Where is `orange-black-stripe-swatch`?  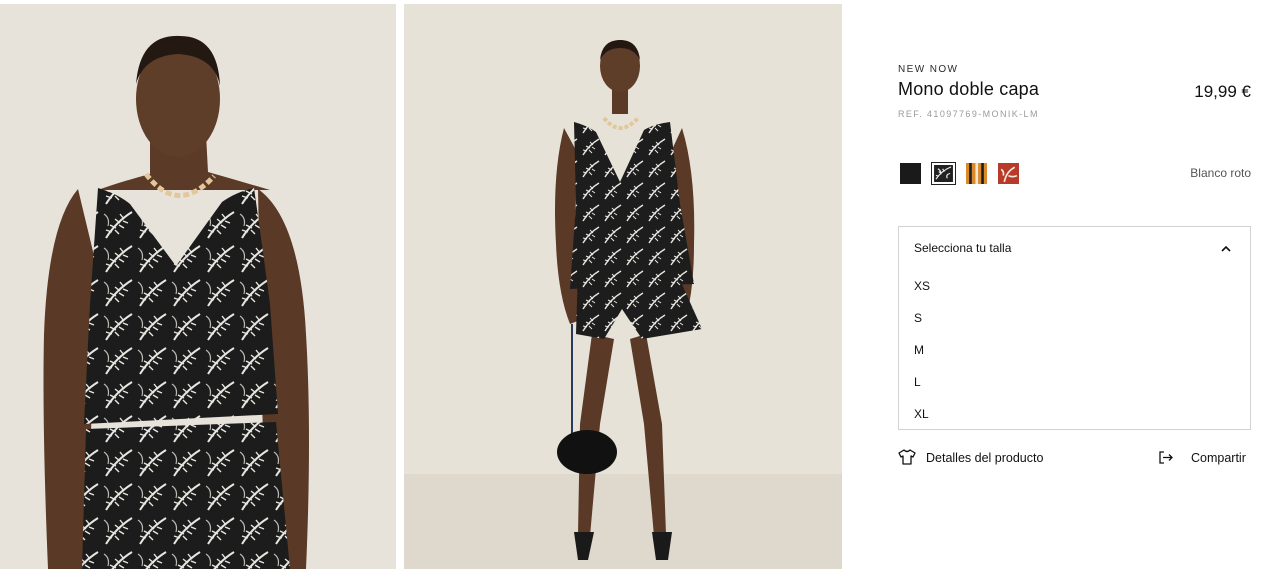 orange-black-stripe-swatch is located at coordinates (976, 173).